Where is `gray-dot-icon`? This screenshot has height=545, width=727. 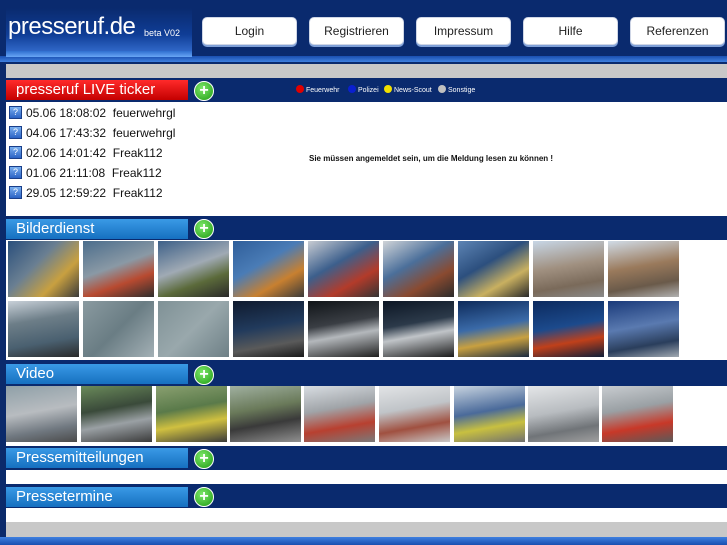 gray-dot-icon is located at coordinates (442, 89).